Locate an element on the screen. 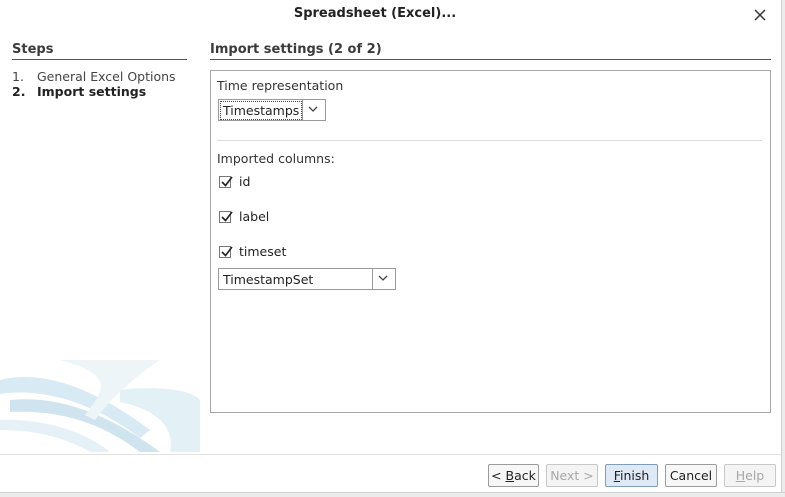 The height and width of the screenshot is (497, 785). time-representation-value: Timestamps is located at coordinates (261, 110).